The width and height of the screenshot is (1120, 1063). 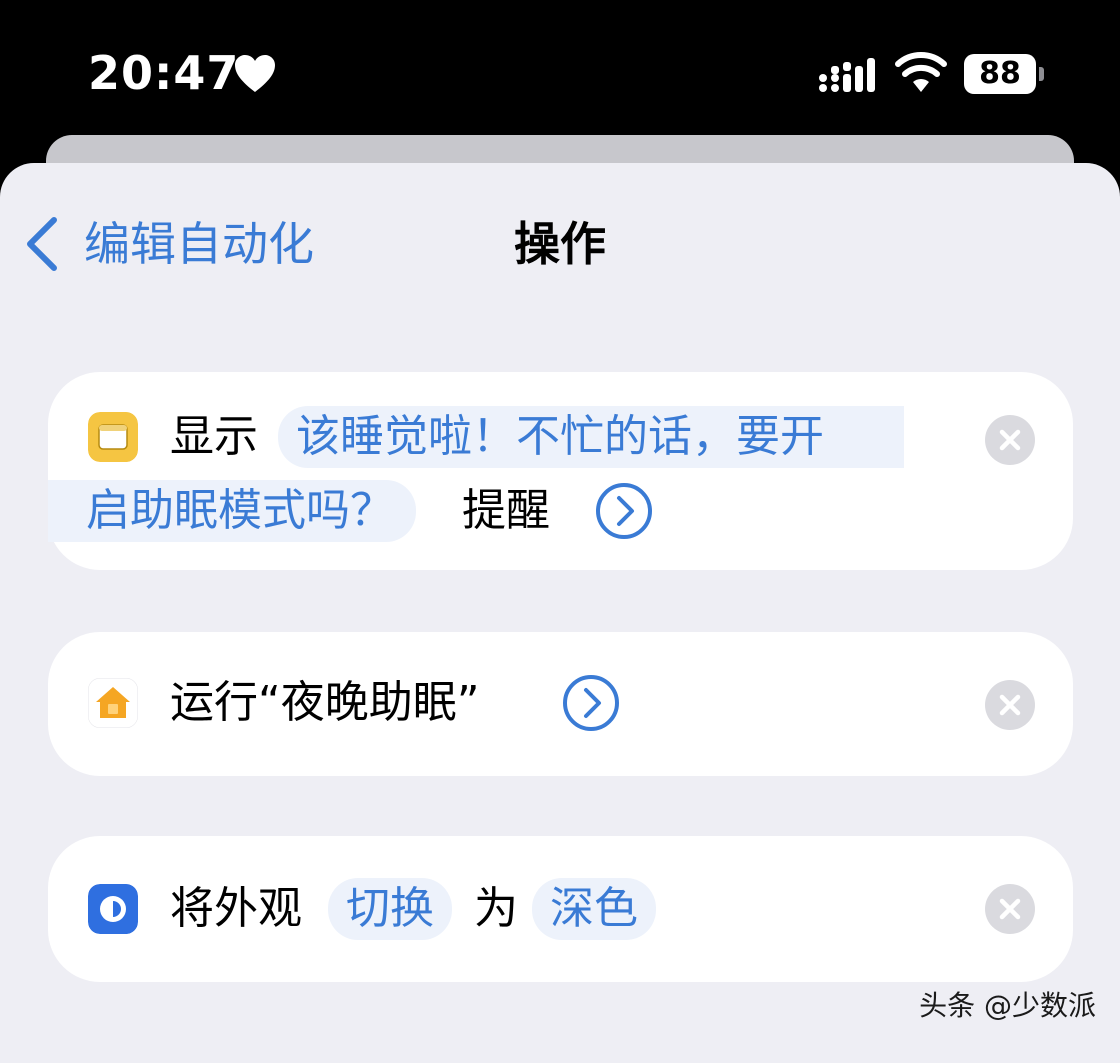 What do you see at coordinates (594, 909) in the screenshot?
I see `appearance-value-field: 深色` at bounding box center [594, 909].